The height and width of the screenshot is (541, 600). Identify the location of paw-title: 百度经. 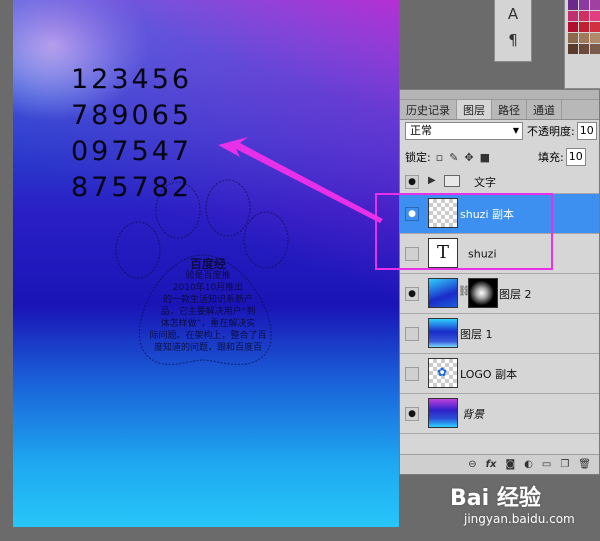
(207, 264).